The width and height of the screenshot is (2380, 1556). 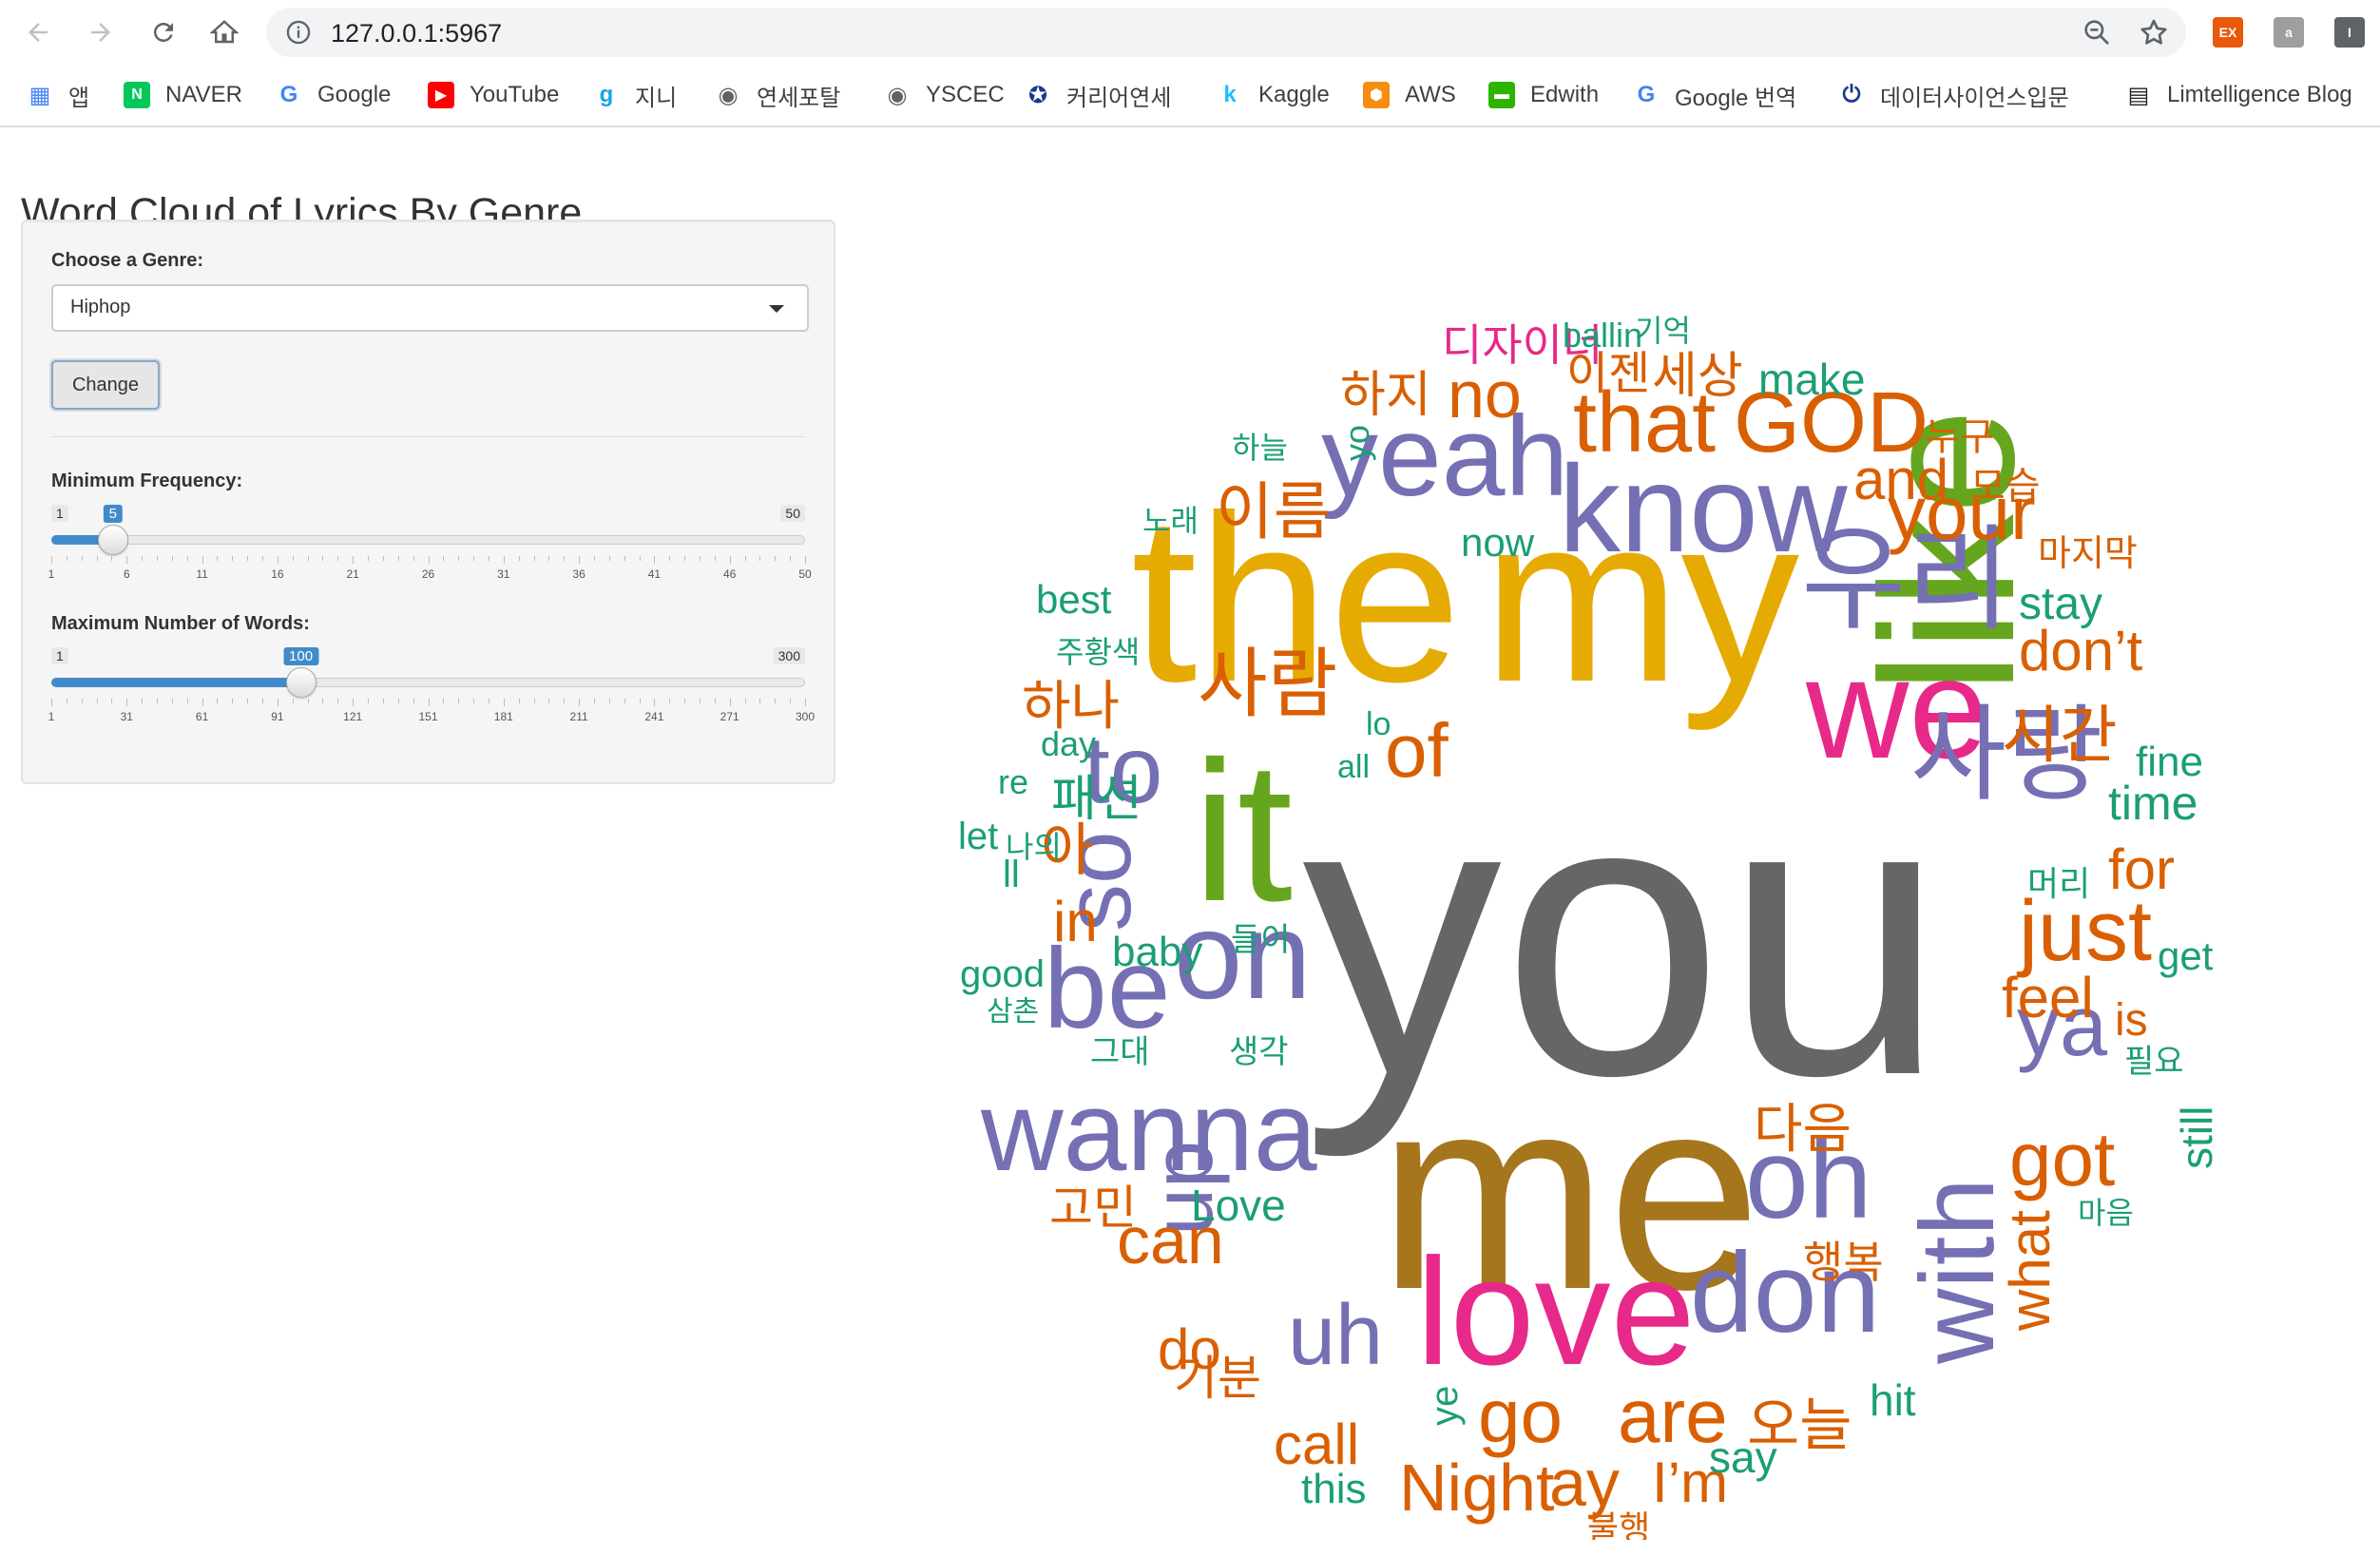 I want to click on home-button, so click(x=224, y=32).